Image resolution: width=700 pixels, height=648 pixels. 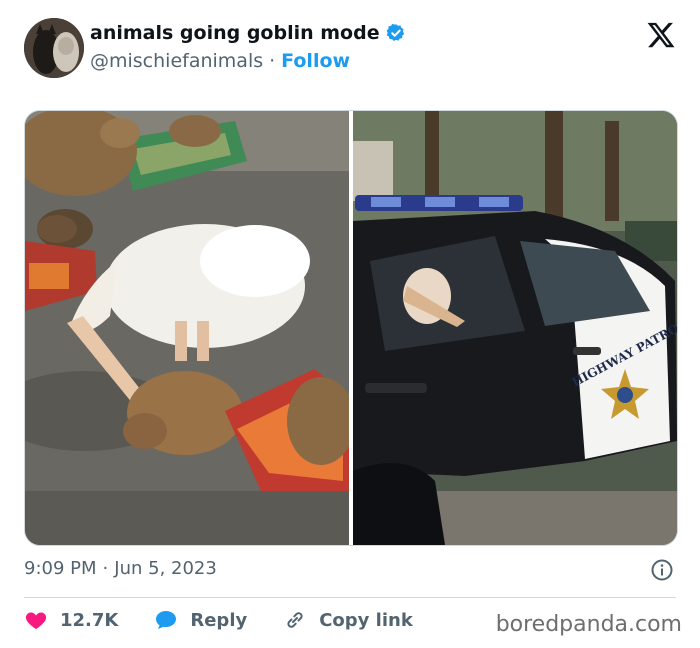 I want to click on heart-icon, so click(x=36, y=620).